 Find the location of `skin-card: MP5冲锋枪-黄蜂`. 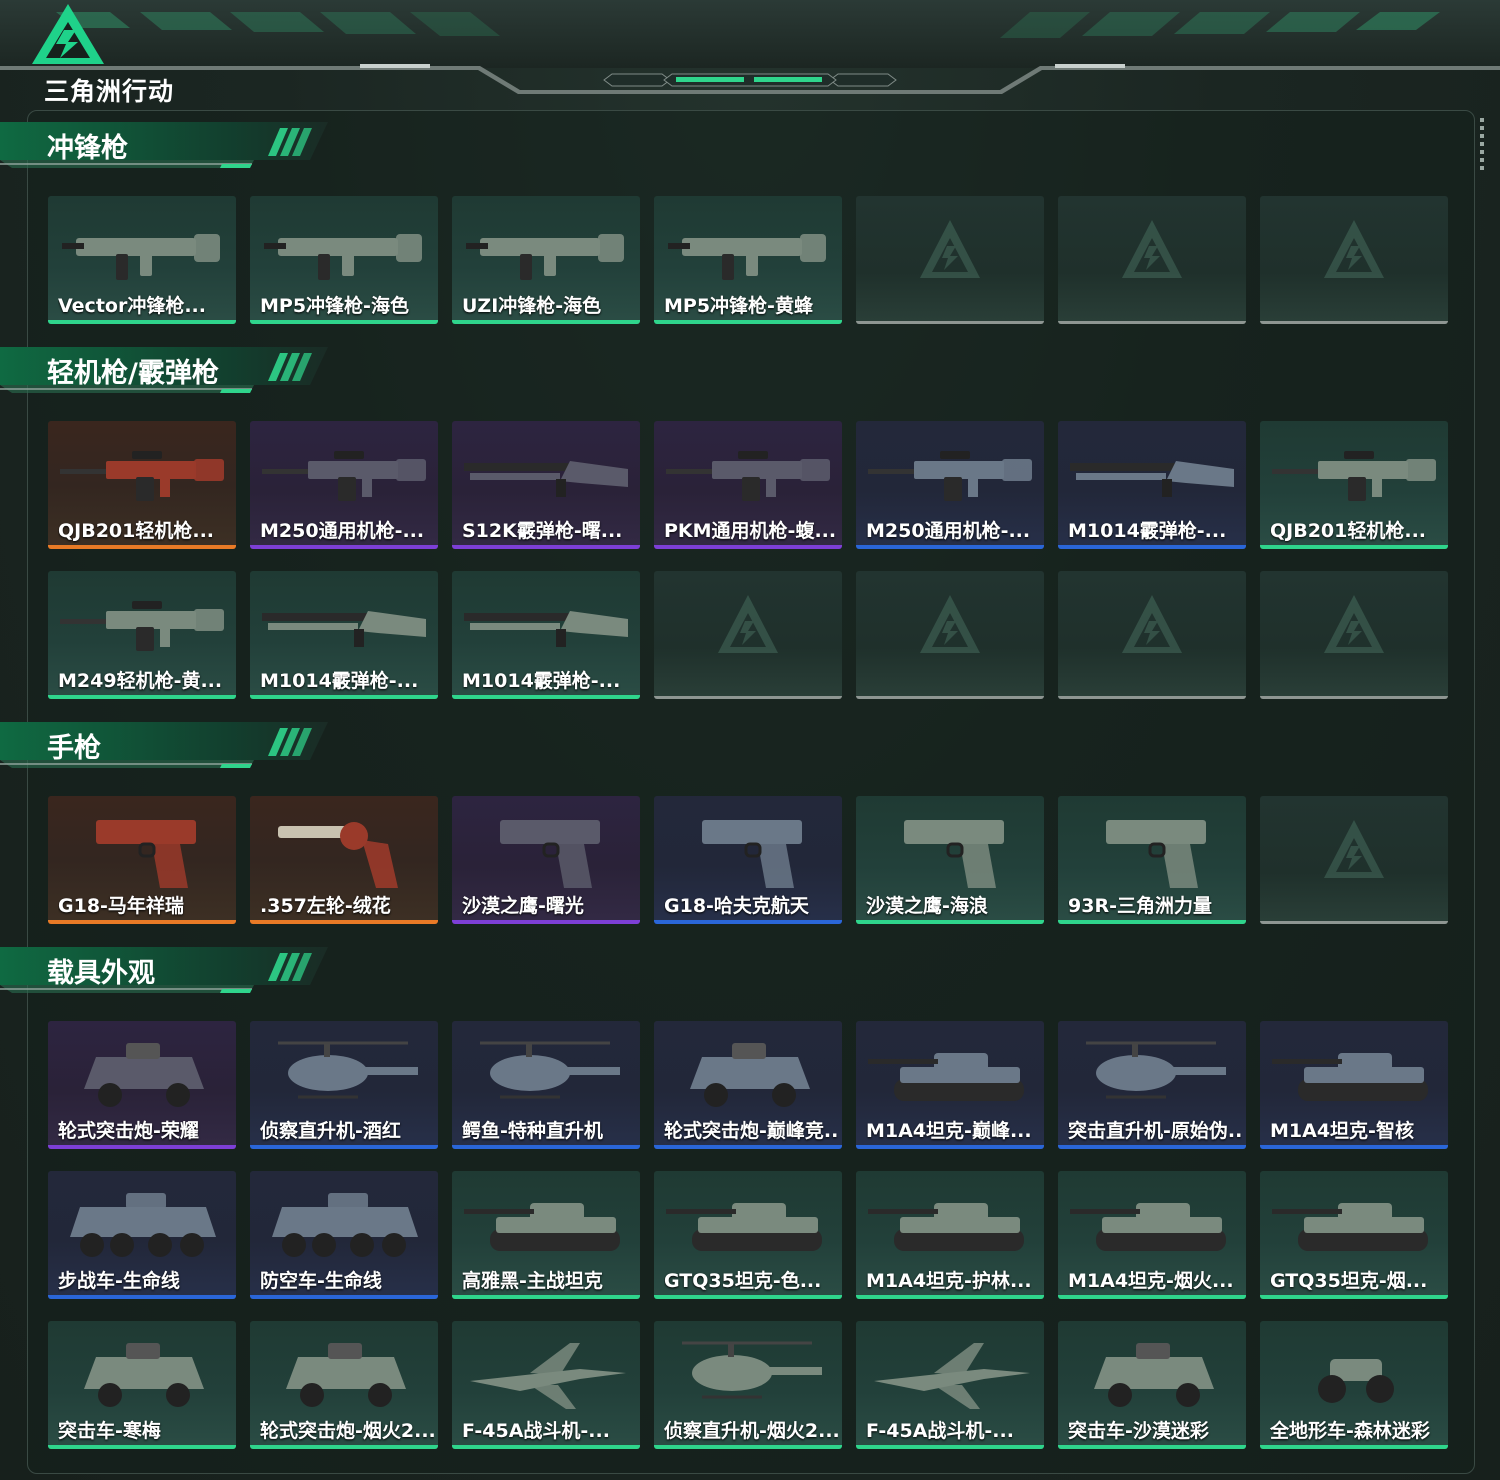

skin-card: MP5冲锋枪-黄蜂 is located at coordinates (748, 260).